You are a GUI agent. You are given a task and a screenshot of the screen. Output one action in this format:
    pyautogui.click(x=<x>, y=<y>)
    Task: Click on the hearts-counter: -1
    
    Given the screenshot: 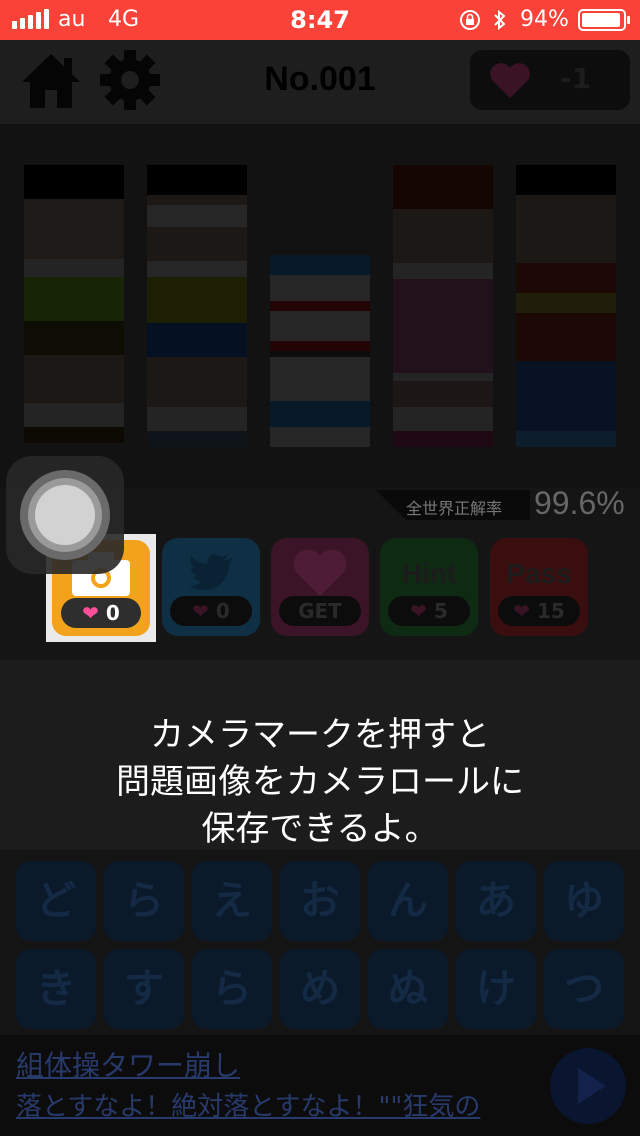 What is the action you would take?
    pyautogui.click(x=550, y=80)
    